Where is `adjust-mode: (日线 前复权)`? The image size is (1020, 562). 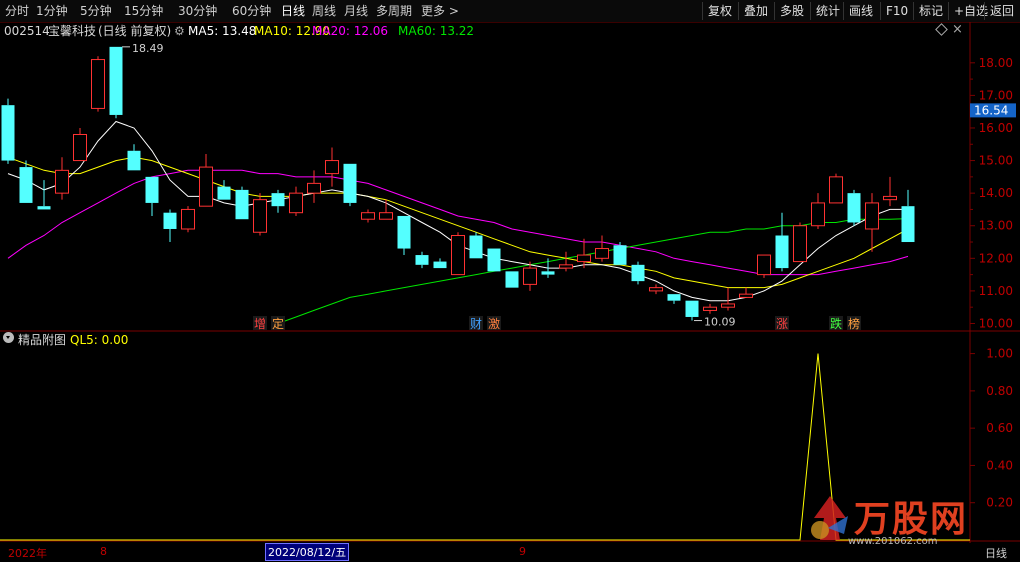
adjust-mode: (日线 前复权) is located at coordinates (135, 31).